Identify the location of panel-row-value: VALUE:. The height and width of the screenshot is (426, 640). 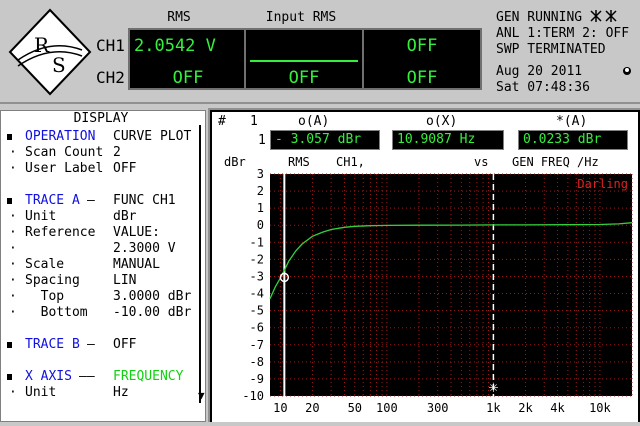
(136, 232).